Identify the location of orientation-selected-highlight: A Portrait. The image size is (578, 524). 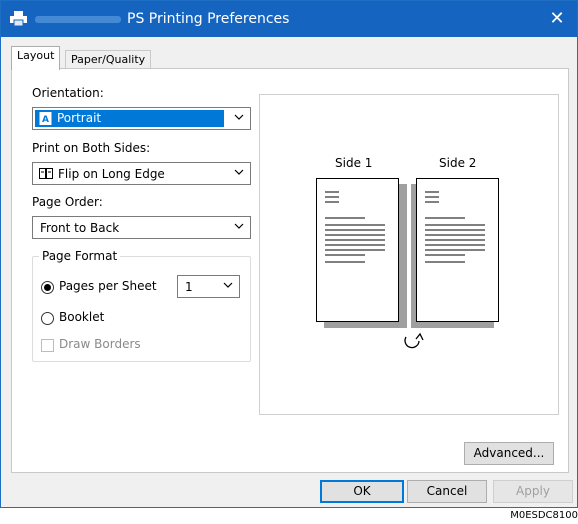
(129, 118).